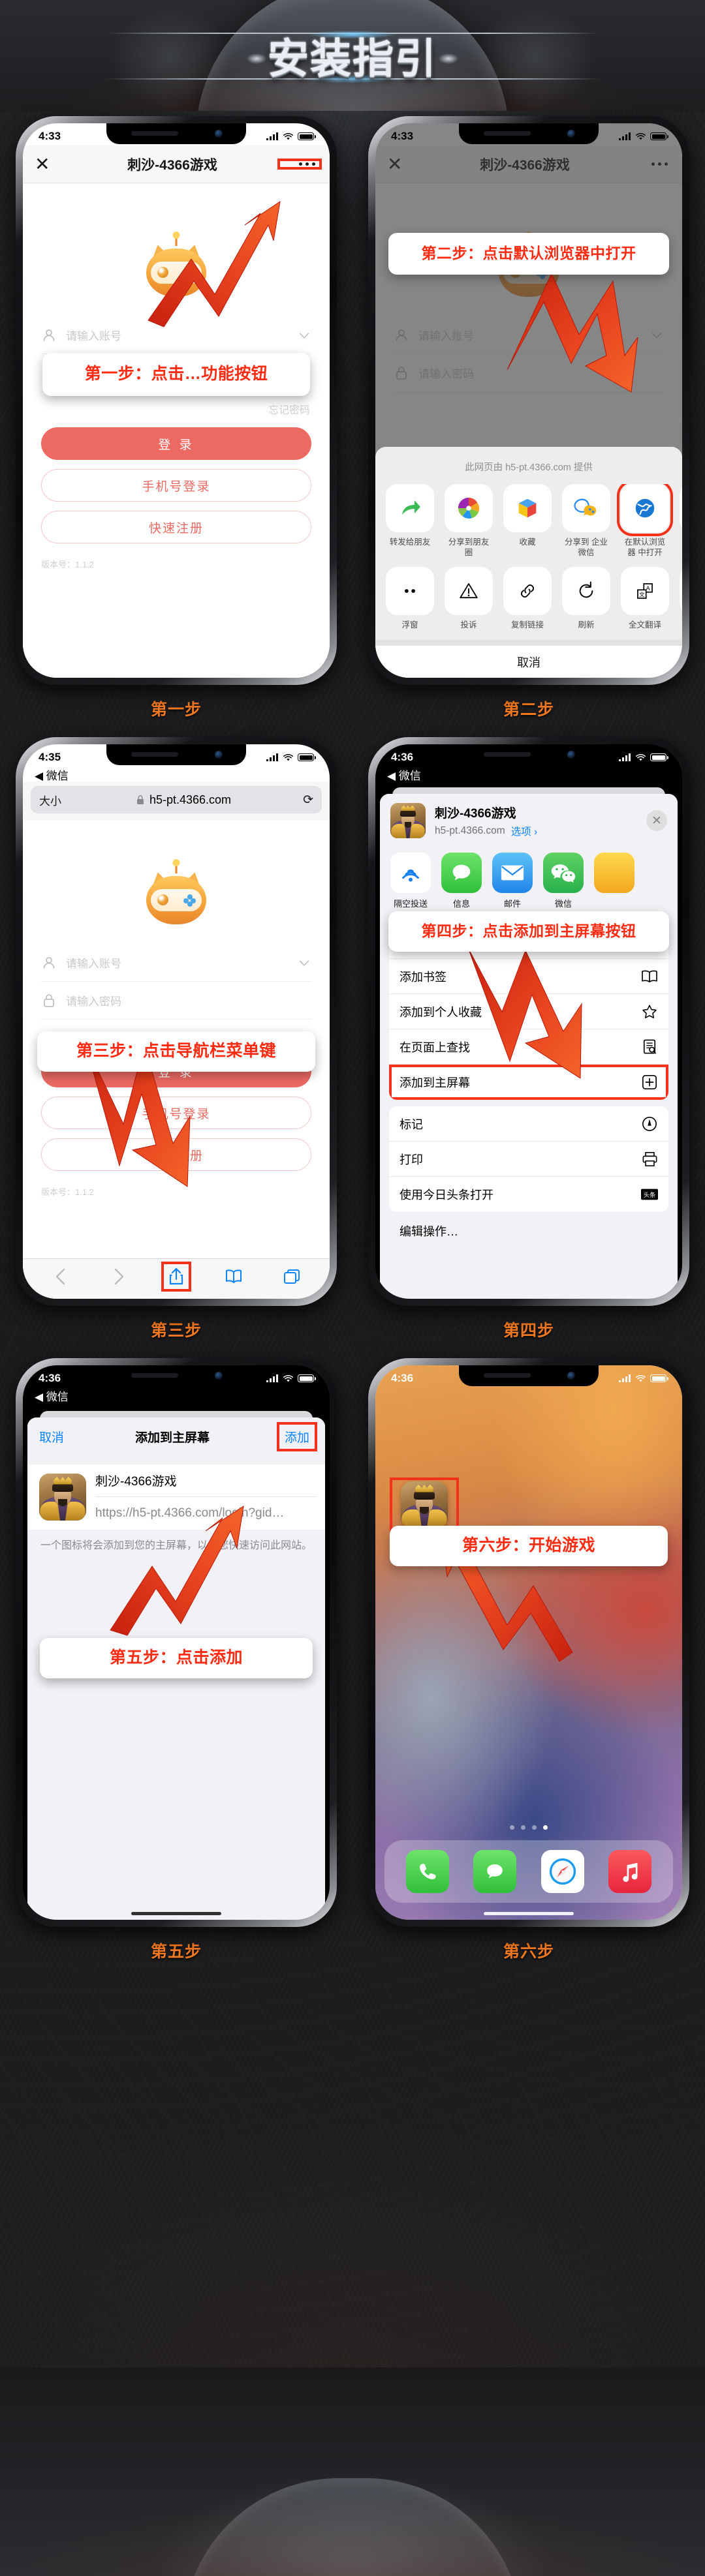  Describe the element at coordinates (649, 1159) in the screenshot. I see `printer-icon` at that location.